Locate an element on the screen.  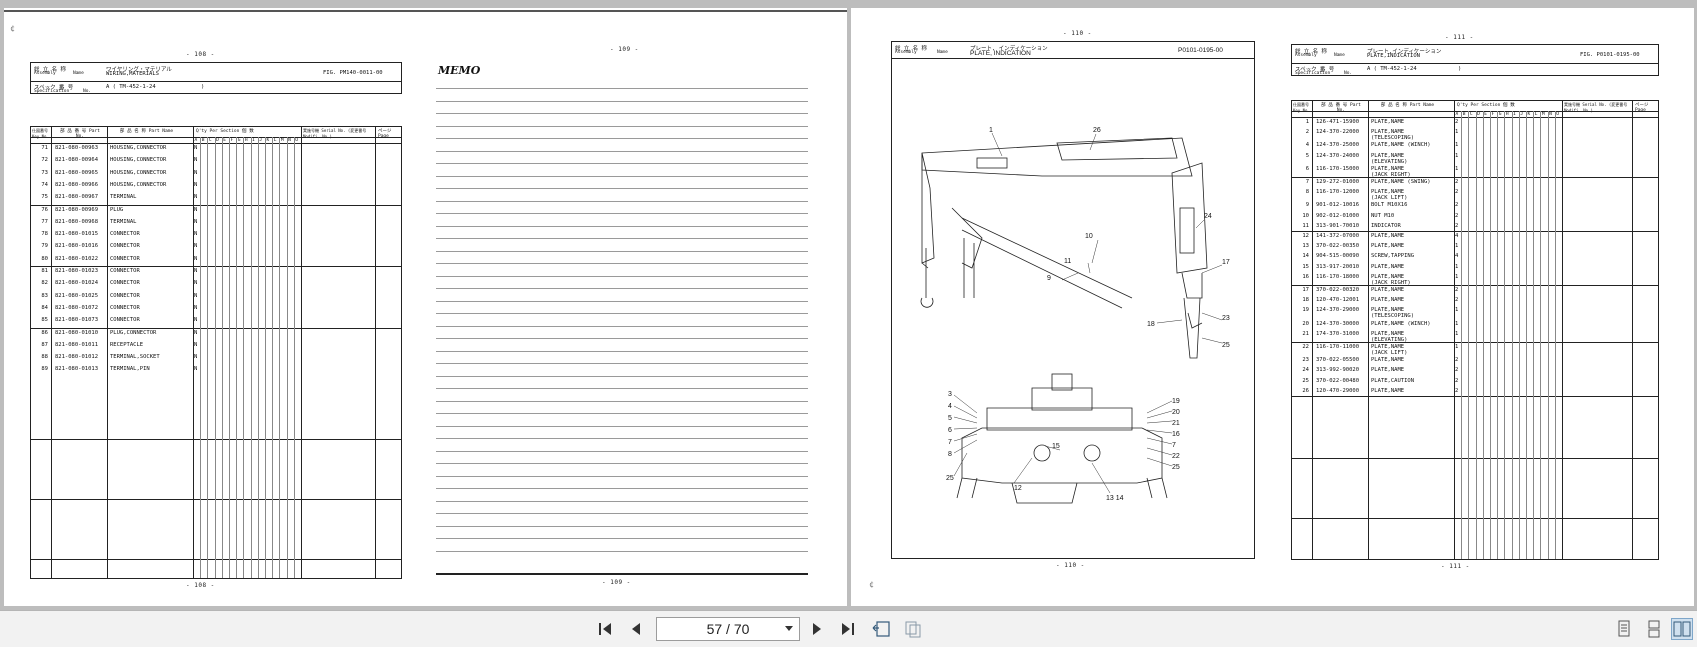
row-key: 71 is located at coordinates (44, 148).